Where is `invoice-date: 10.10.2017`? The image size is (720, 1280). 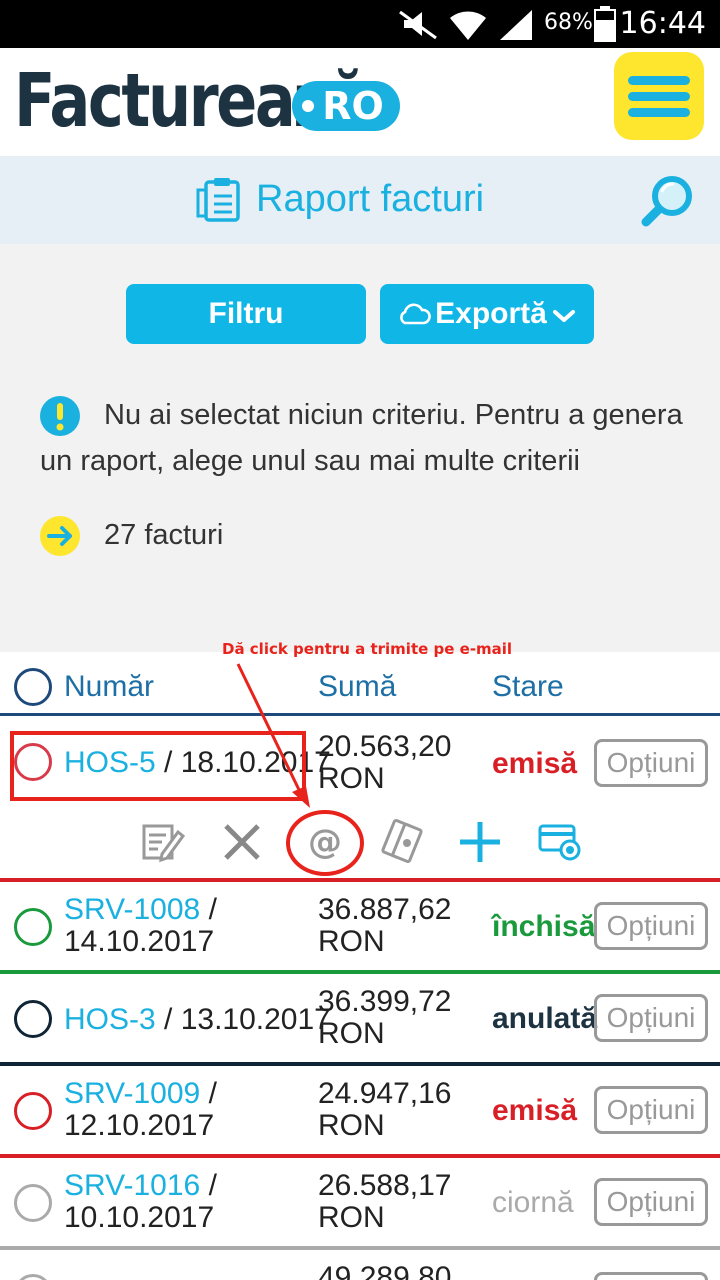 invoice-date: 10.10.2017 is located at coordinates (139, 1217).